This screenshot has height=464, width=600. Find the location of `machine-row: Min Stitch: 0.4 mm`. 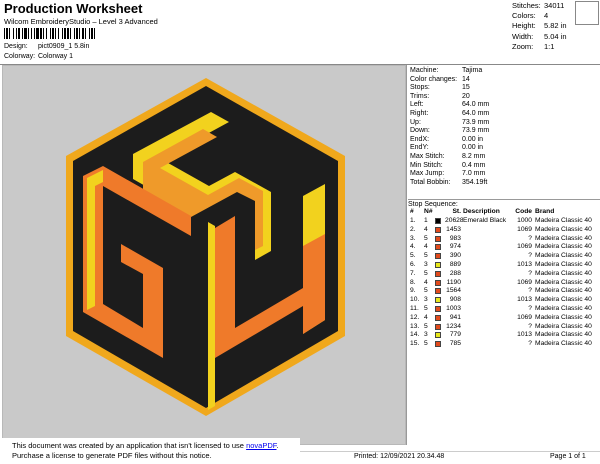

machine-row: Min Stitch: 0.4 mm is located at coordinates (449, 166).